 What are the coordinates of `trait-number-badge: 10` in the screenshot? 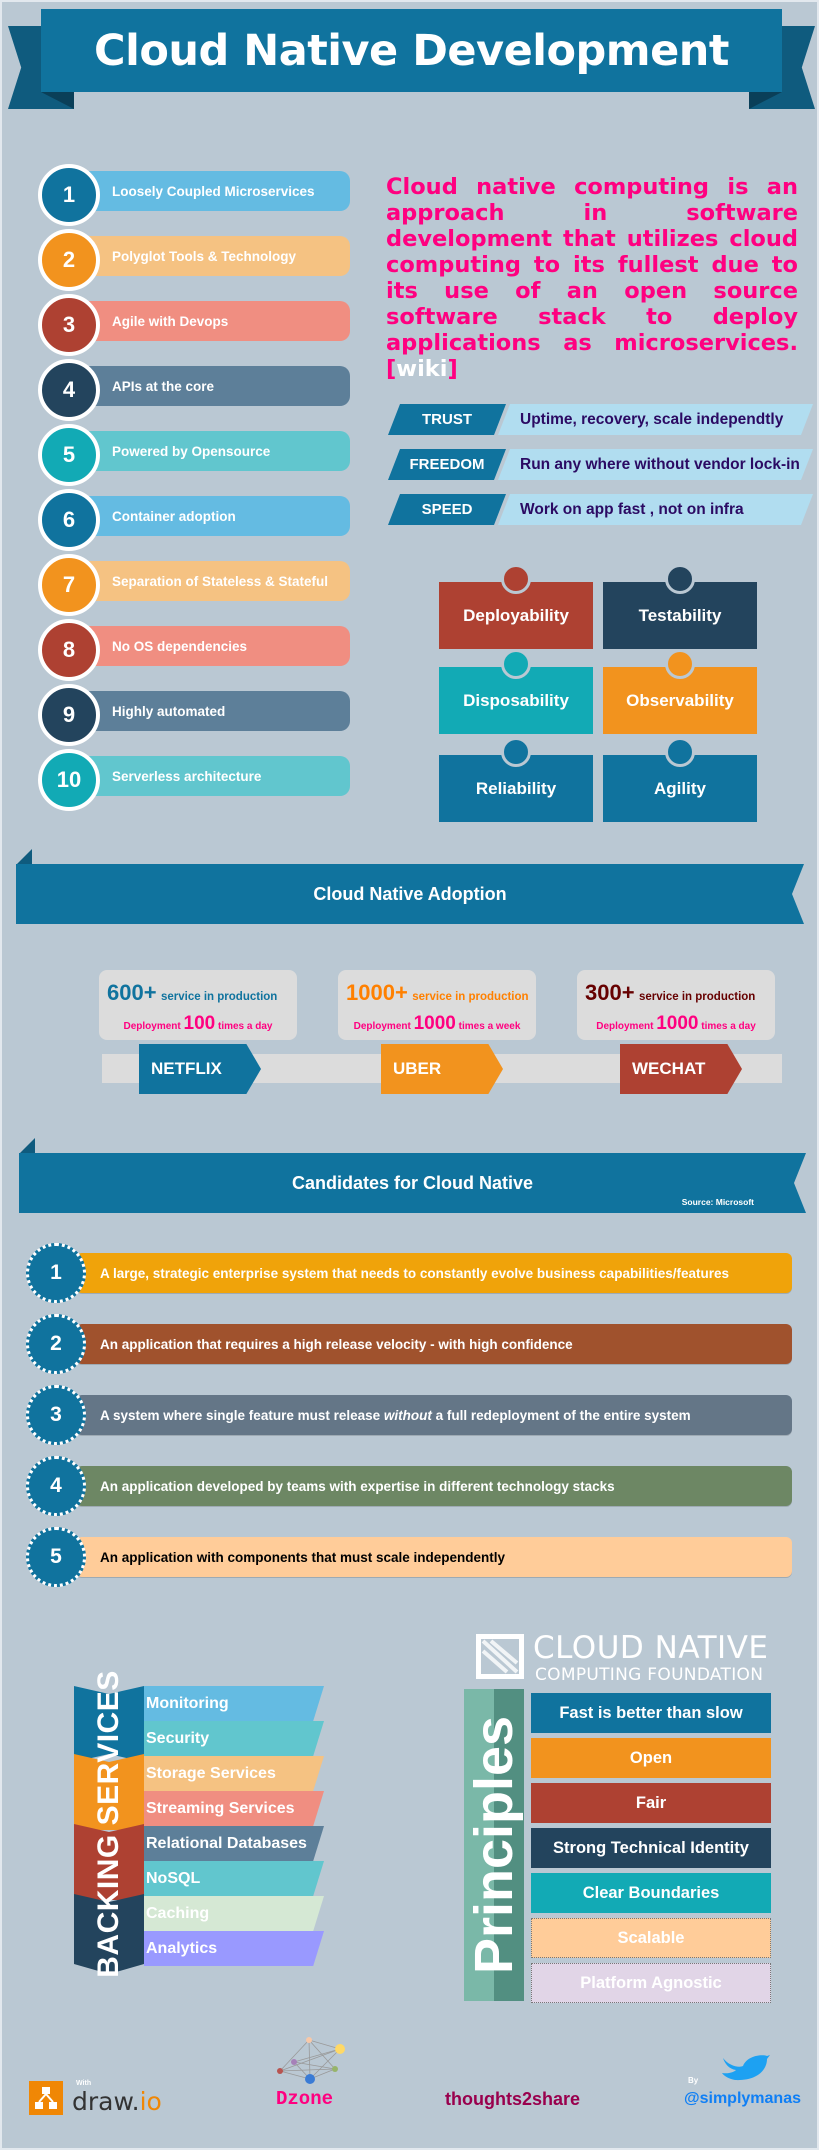 It's located at (69, 780).